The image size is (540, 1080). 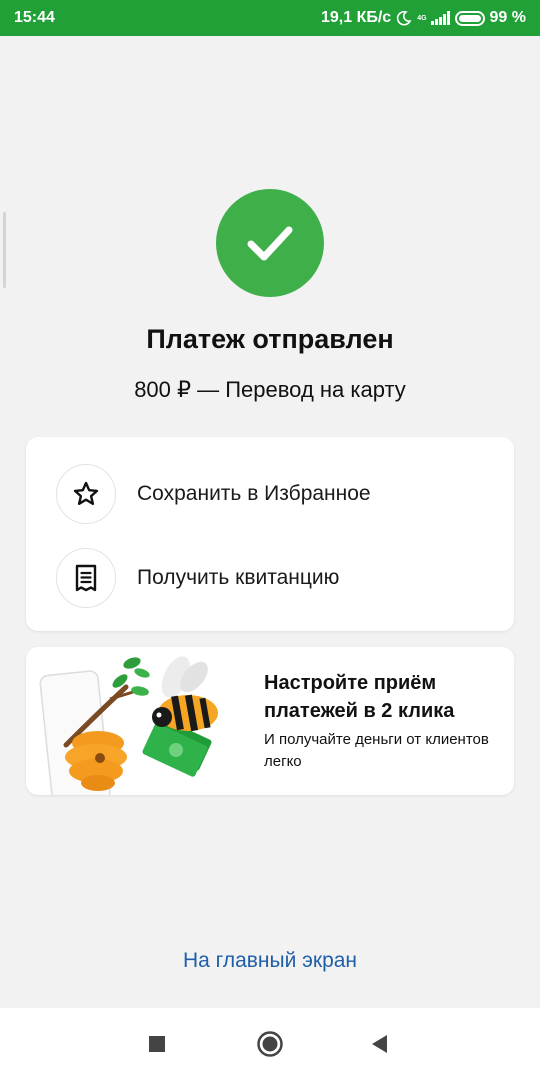 What do you see at coordinates (238, 577) in the screenshot?
I see `action-label: Получить квитанцию` at bounding box center [238, 577].